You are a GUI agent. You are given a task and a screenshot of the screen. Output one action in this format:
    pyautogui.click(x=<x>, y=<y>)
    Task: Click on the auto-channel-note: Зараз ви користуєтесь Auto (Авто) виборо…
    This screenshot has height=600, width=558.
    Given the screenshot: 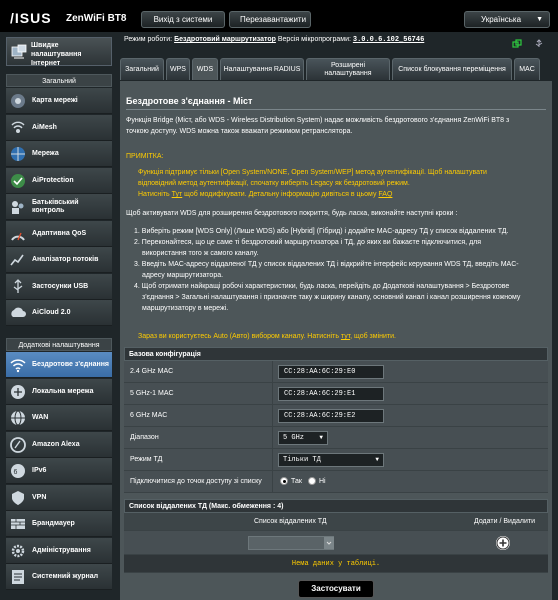 What is the action you would take?
    pyautogui.click(x=267, y=336)
    